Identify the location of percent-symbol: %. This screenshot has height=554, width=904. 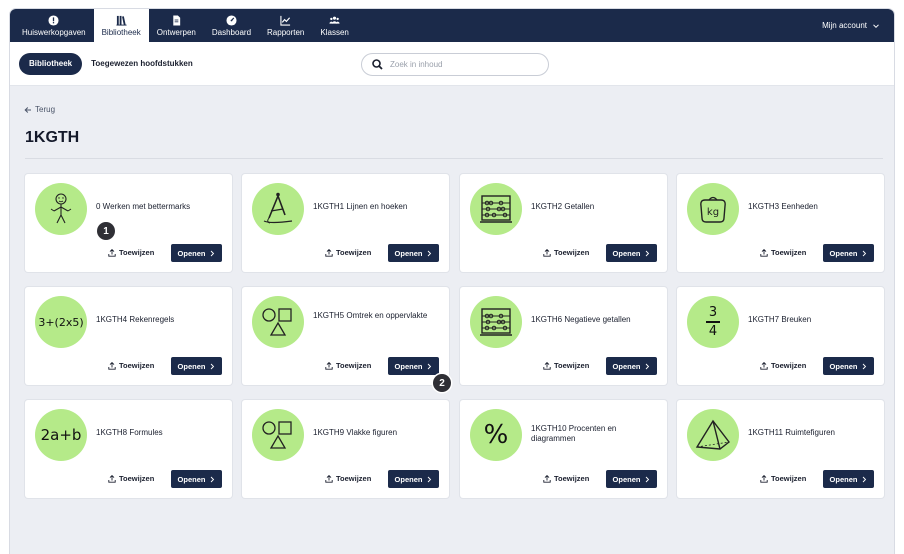
(496, 435).